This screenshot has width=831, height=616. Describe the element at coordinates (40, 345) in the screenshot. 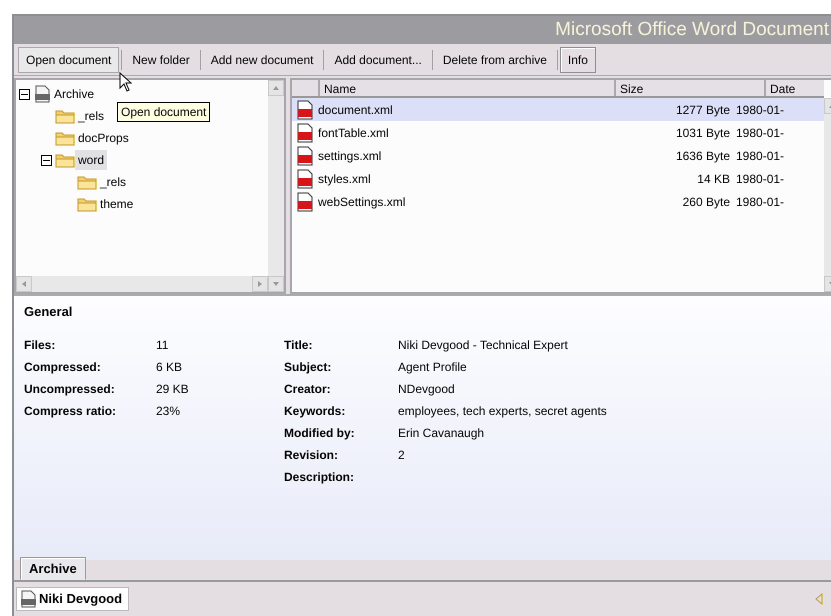

I see `field-label: Files:` at that location.